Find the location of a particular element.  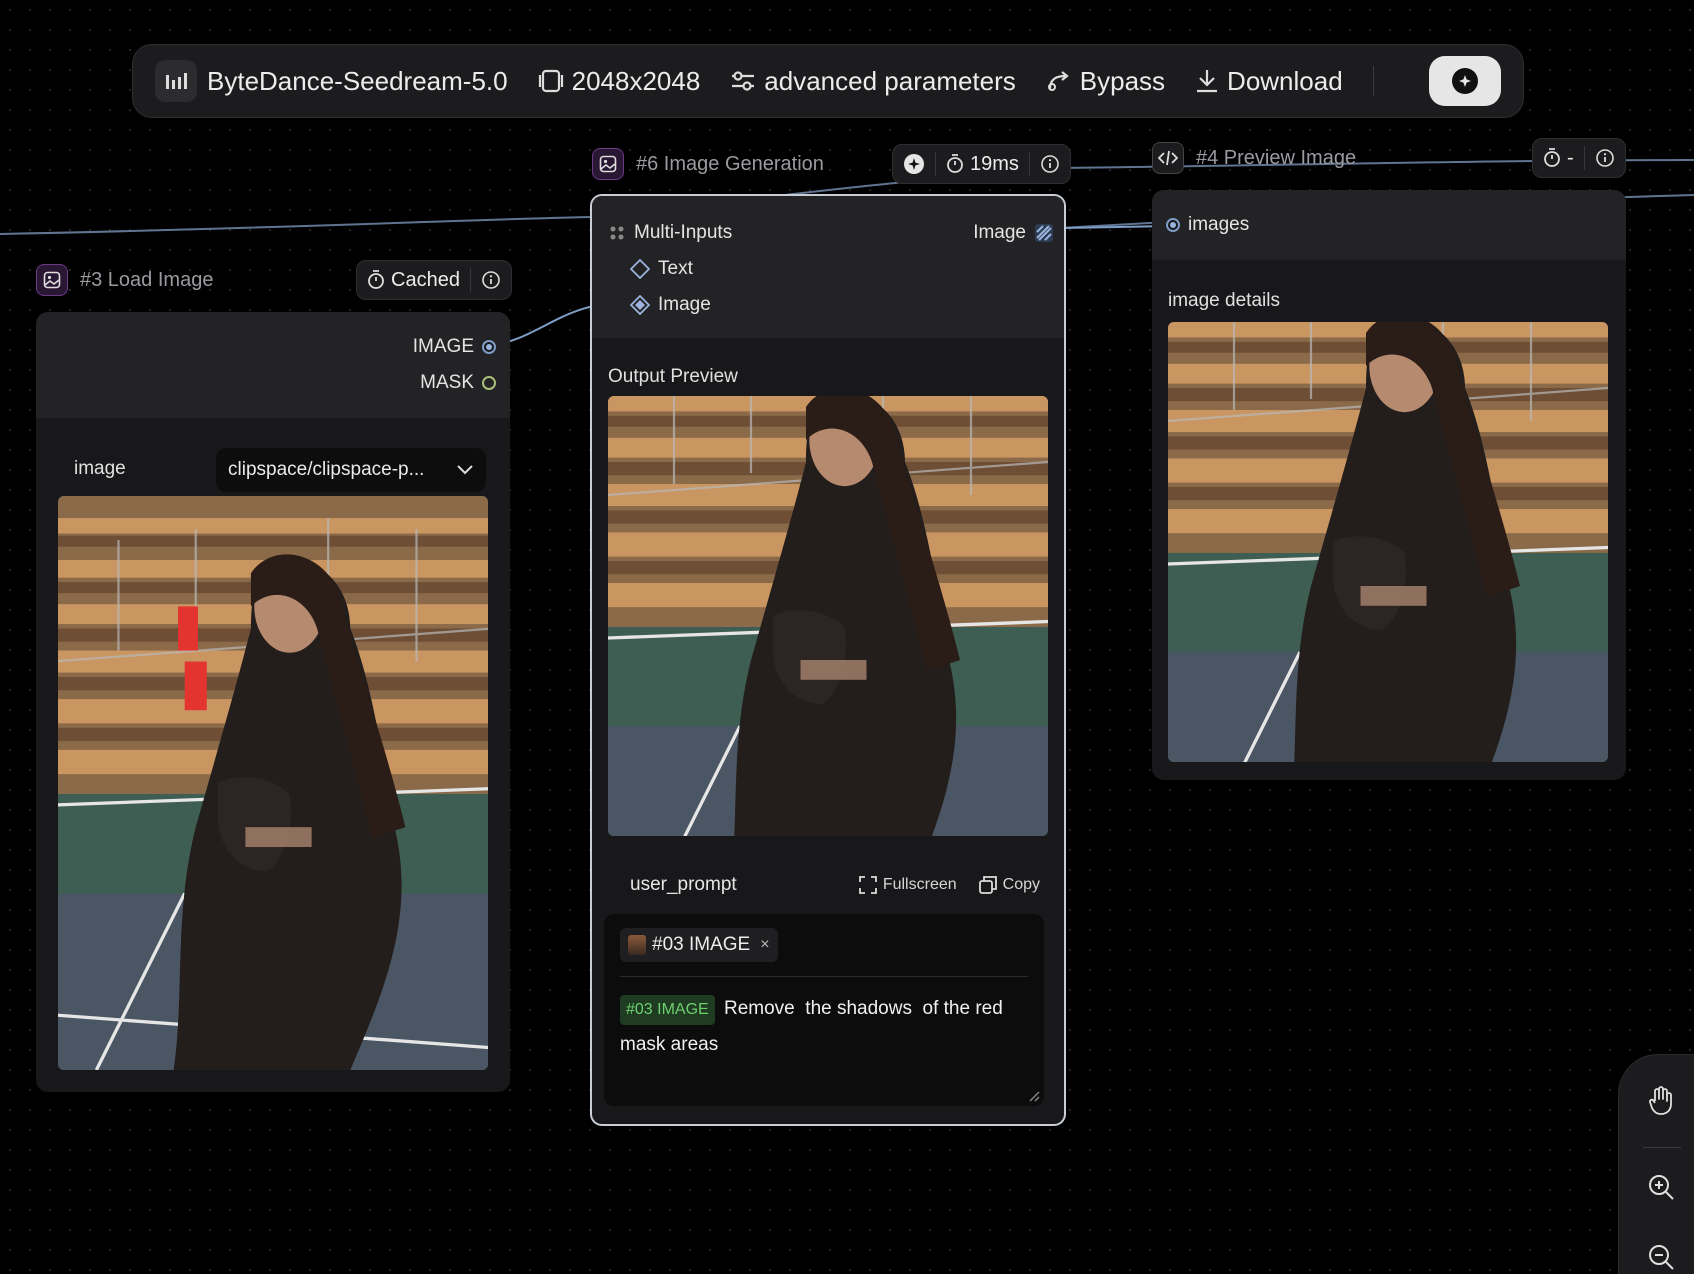

model-name: ByteDance-Seedream-5.0 is located at coordinates (357, 80).